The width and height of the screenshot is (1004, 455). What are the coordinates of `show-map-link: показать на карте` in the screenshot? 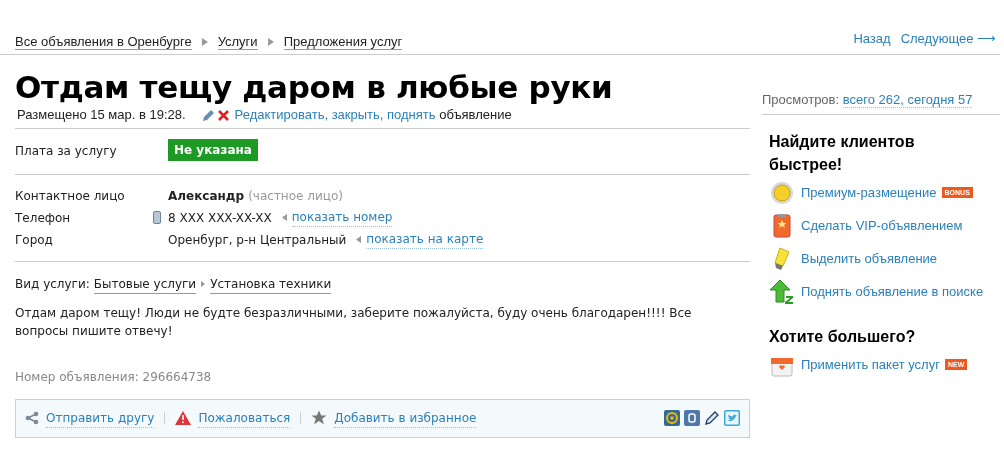 It's located at (425, 239).